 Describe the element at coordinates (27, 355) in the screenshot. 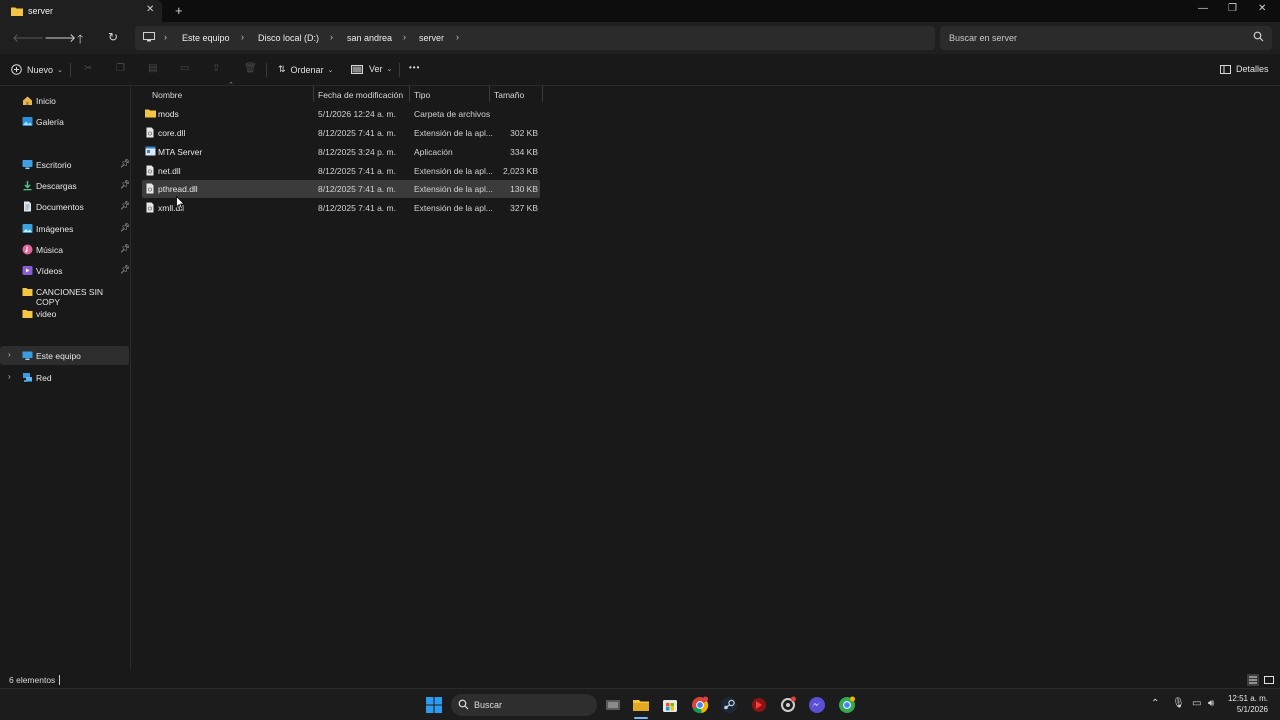

I see `this-pc-icon` at that location.